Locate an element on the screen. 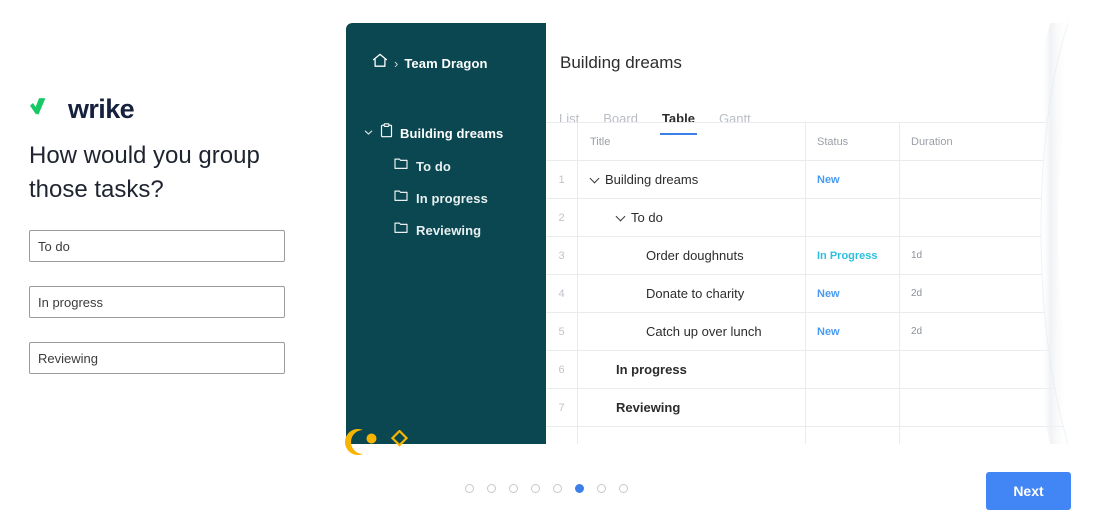  sidebar-item-reviewing: Reviewing is located at coordinates (437, 230).